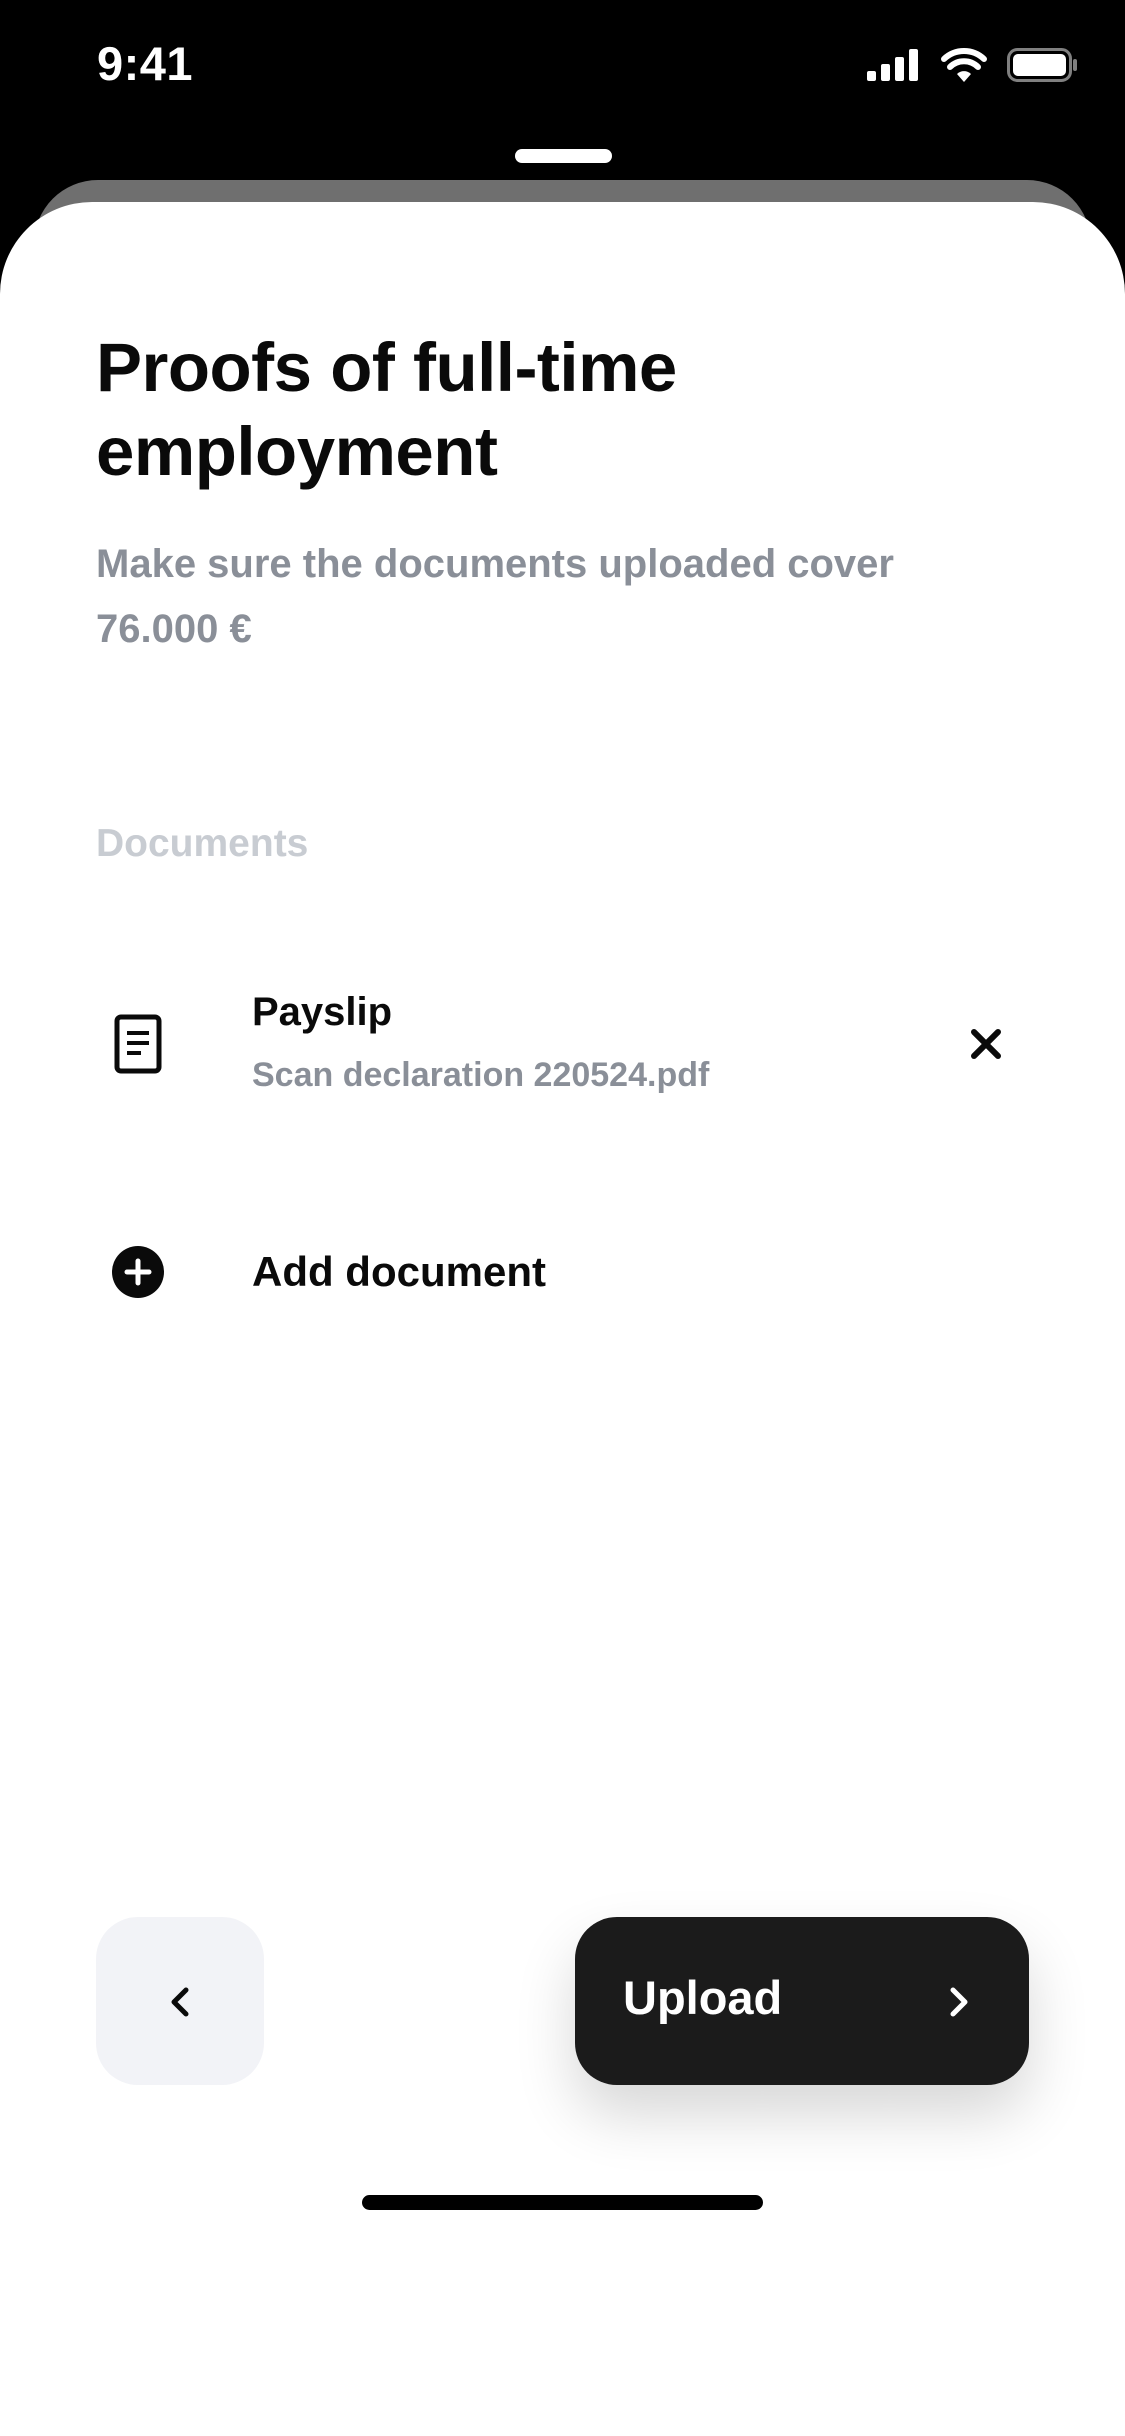  I want to click on back-button, so click(180, 2001).